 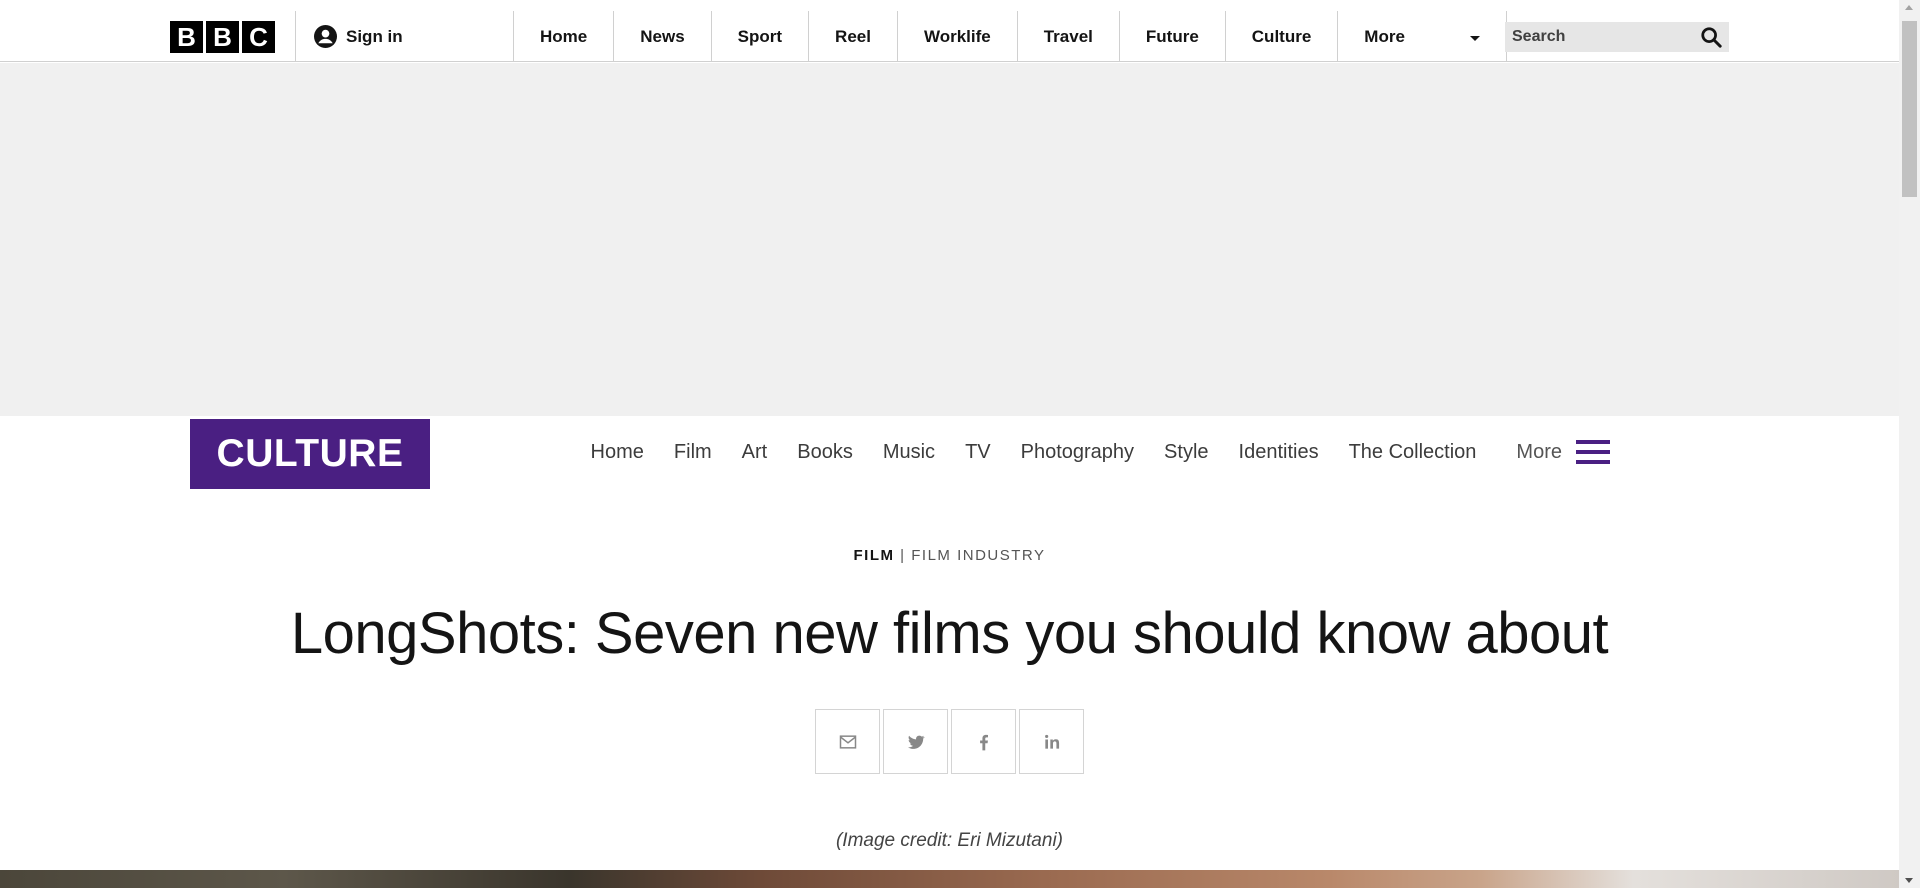 What do you see at coordinates (1593, 452) in the screenshot?
I see `hamburger-menu-icon` at bounding box center [1593, 452].